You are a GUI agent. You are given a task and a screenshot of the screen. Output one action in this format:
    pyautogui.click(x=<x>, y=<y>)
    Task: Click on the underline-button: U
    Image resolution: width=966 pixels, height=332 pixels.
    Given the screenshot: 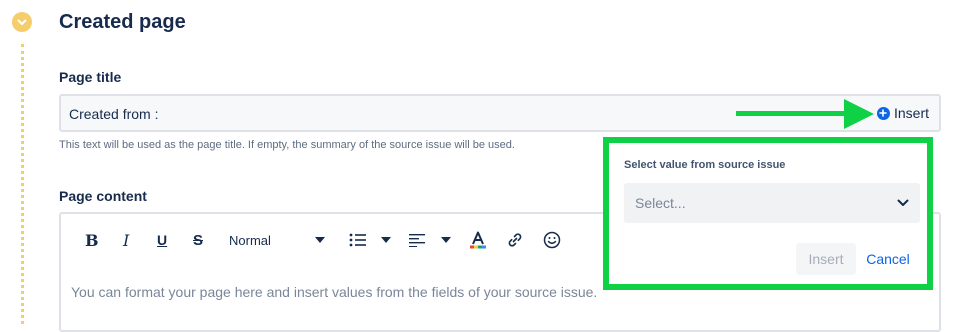 What is the action you would take?
    pyautogui.click(x=162, y=240)
    